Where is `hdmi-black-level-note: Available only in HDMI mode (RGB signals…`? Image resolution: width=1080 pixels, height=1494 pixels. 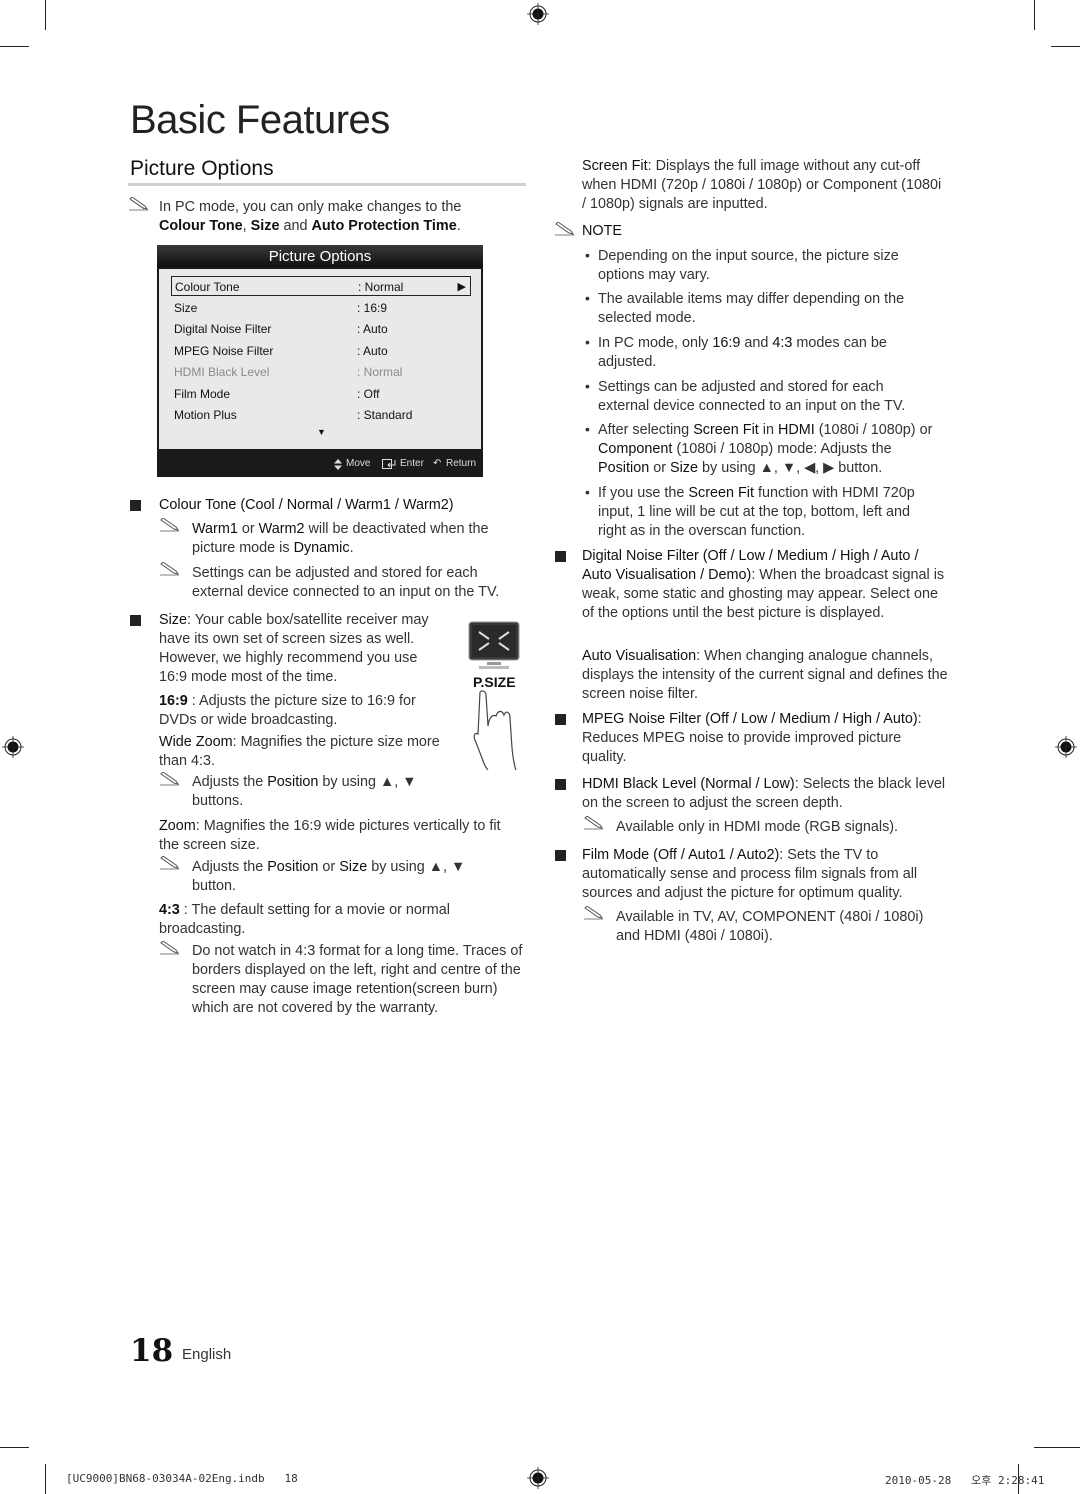
hdmi-black-level-note: Available only in HDMI mode (RGB signals… is located at coordinates (757, 827).